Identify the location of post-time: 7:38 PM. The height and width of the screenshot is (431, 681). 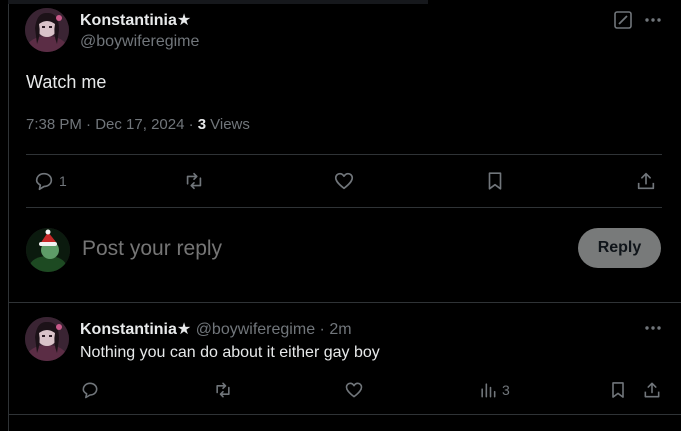
(54, 124).